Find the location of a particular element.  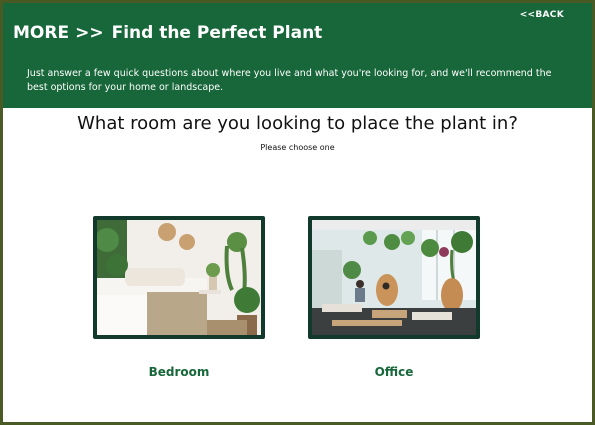

page-title: MORE >> Find the Perfect Plant is located at coordinates (167, 33).